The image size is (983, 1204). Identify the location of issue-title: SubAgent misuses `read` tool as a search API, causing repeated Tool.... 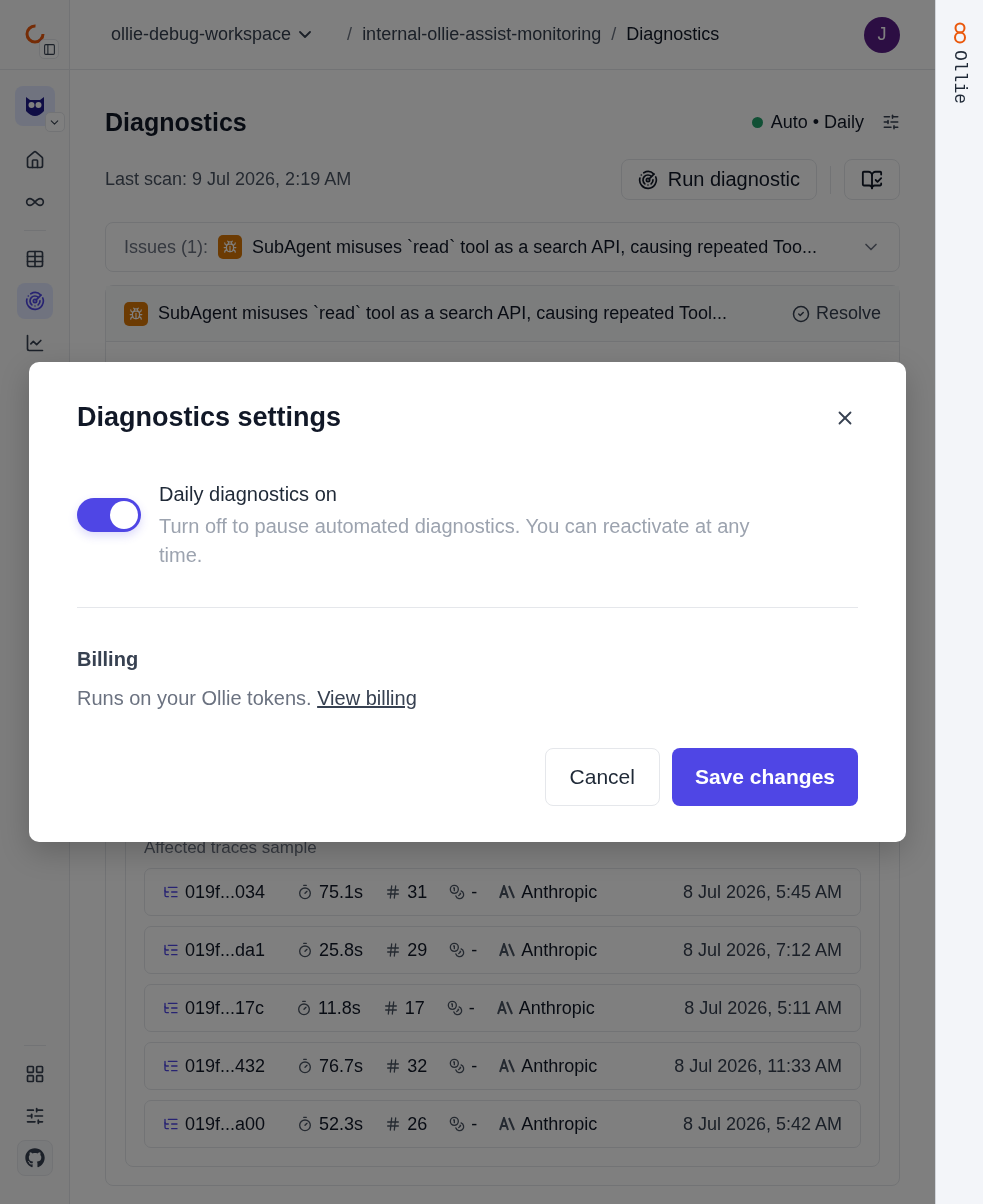
(442, 313).